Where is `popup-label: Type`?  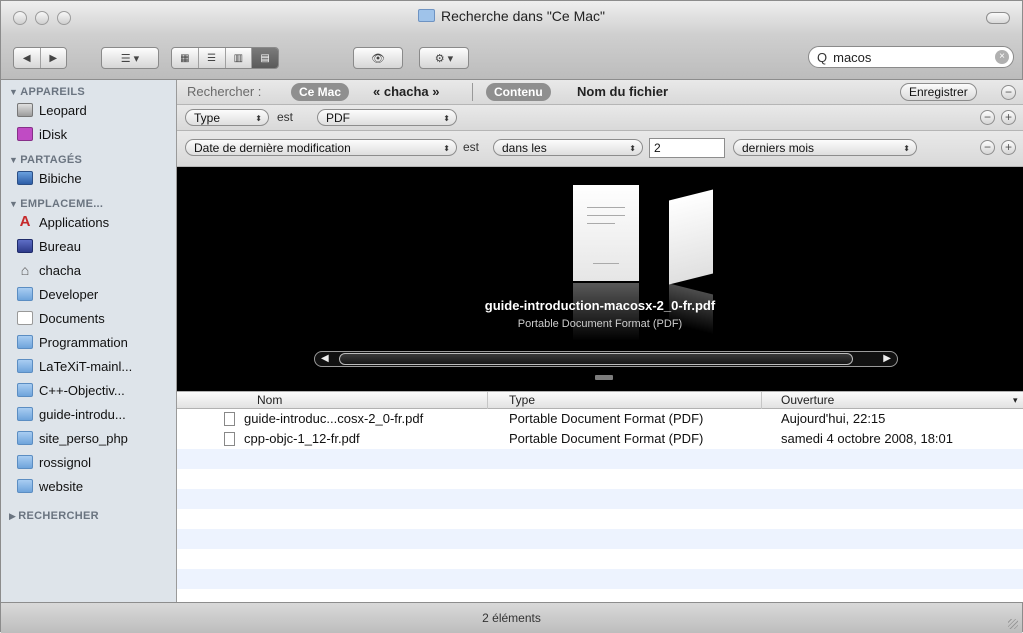
popup-label: Type is located at coordinates (207, 118).